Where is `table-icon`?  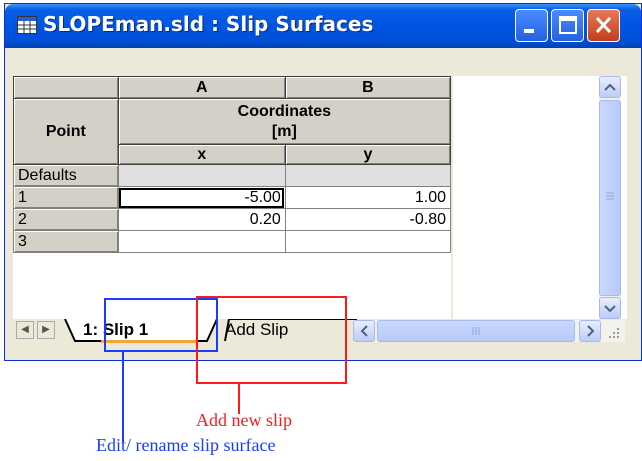
table-icon is located at coordinates (27, 25).